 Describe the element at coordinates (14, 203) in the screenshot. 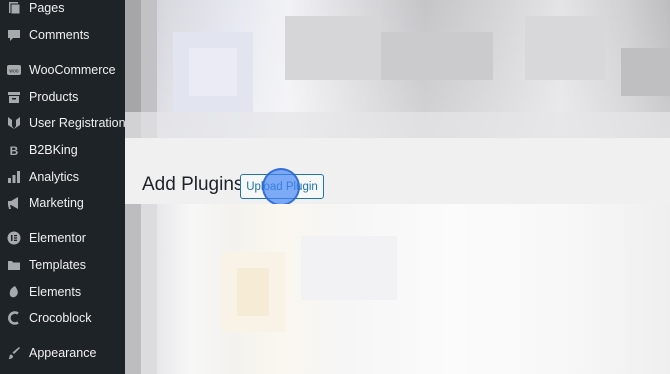

I see `marketing-icon` at that location.